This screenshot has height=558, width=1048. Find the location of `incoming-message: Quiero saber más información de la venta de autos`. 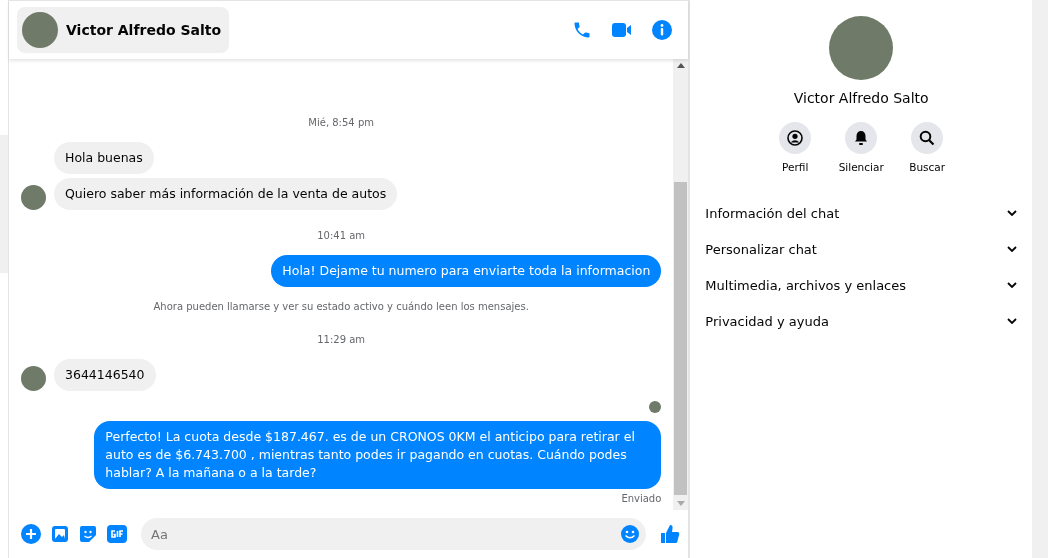

incoming-message: Quiero saber más información de la venta de autos is located at coordinates (226, 194).